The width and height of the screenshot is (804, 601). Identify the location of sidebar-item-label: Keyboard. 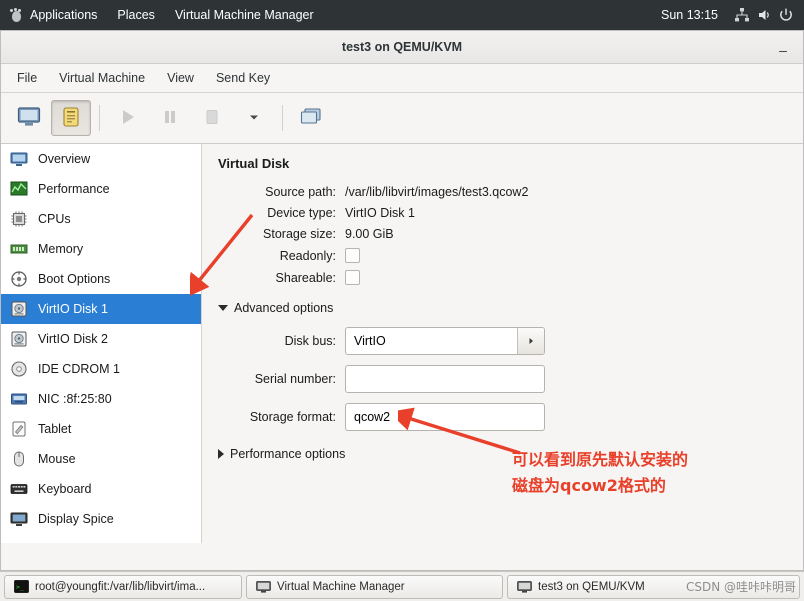
(65, 489).